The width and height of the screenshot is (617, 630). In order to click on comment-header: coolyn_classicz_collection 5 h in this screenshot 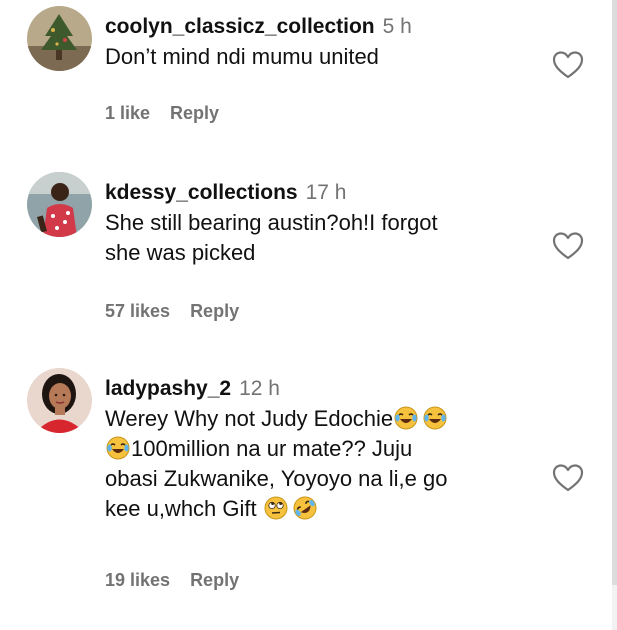, I will do `click(325, 27)`.